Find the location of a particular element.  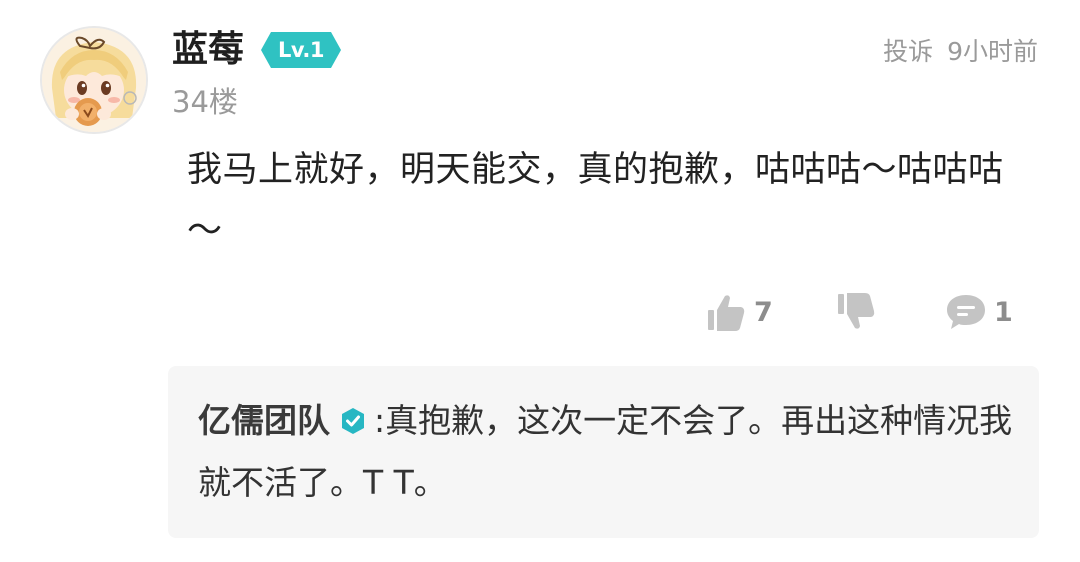

reply-button: 1 is located at coordinates (978, 312).